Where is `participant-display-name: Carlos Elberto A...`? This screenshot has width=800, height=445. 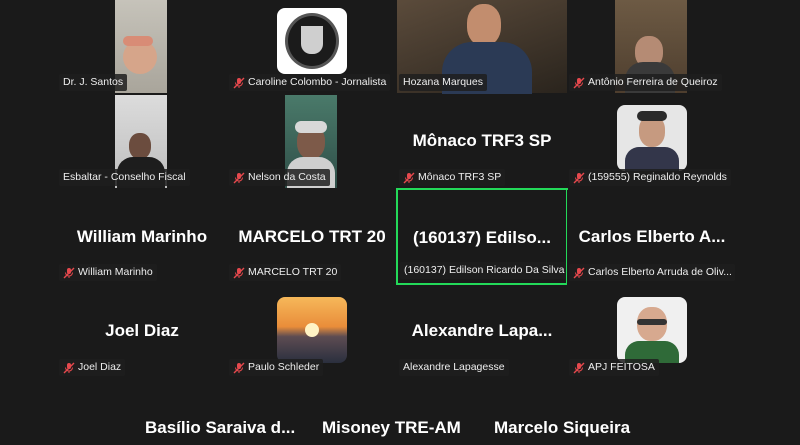 participant-display-name: Carlos Elberto A... is located at coordinates (652, 236).